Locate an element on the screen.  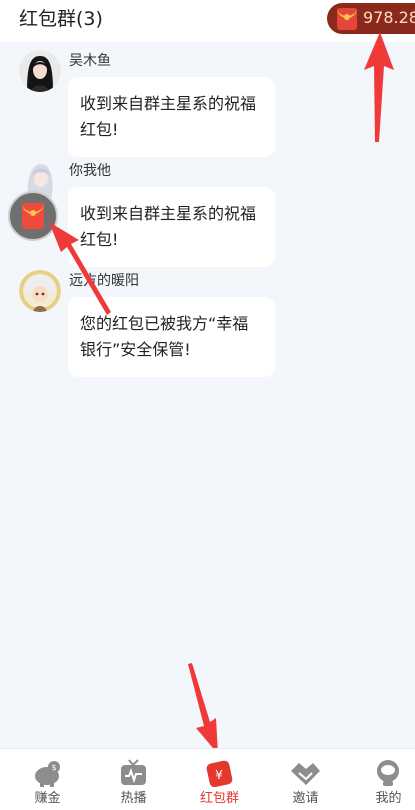
red-envelope-icon: ¥ is located at coordinates (219, 773).